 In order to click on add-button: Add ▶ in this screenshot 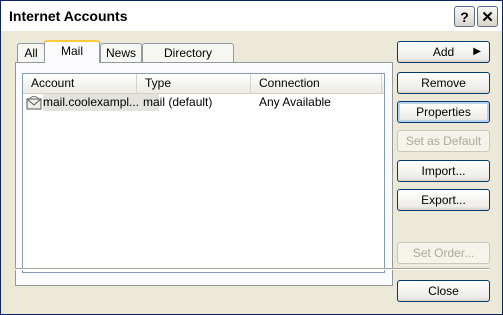, I will do `click(443, 52)`.